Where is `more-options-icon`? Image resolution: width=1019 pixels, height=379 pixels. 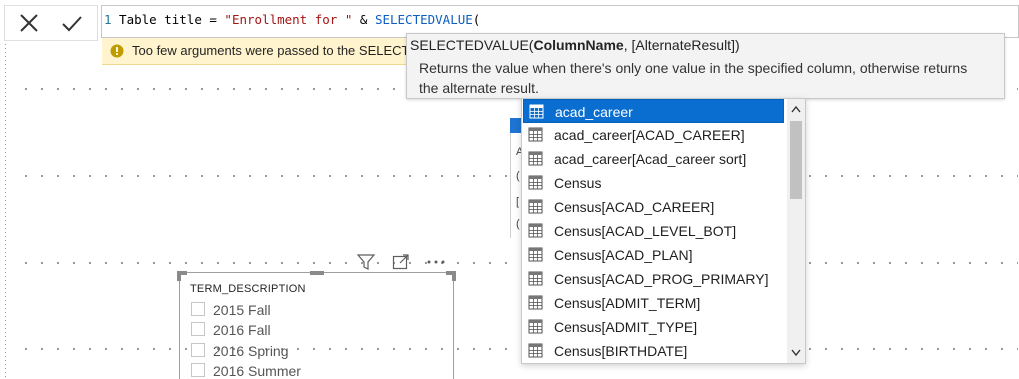 more-options-icon is located at coordinates (436, 262).